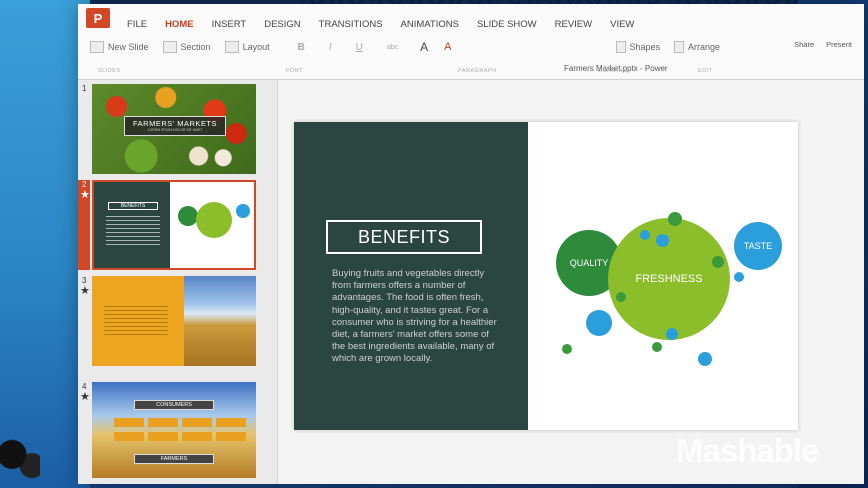  Describe the element at coordinates (137, 24) in the screenshot. I see `tab-file: FILE` at that location.